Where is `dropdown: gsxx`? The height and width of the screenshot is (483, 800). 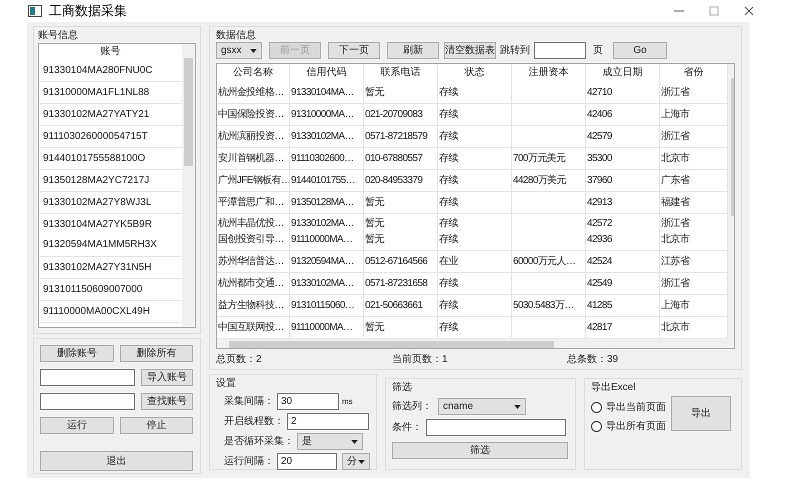
dropdown: gsxx is located at coordinates (239, 50).